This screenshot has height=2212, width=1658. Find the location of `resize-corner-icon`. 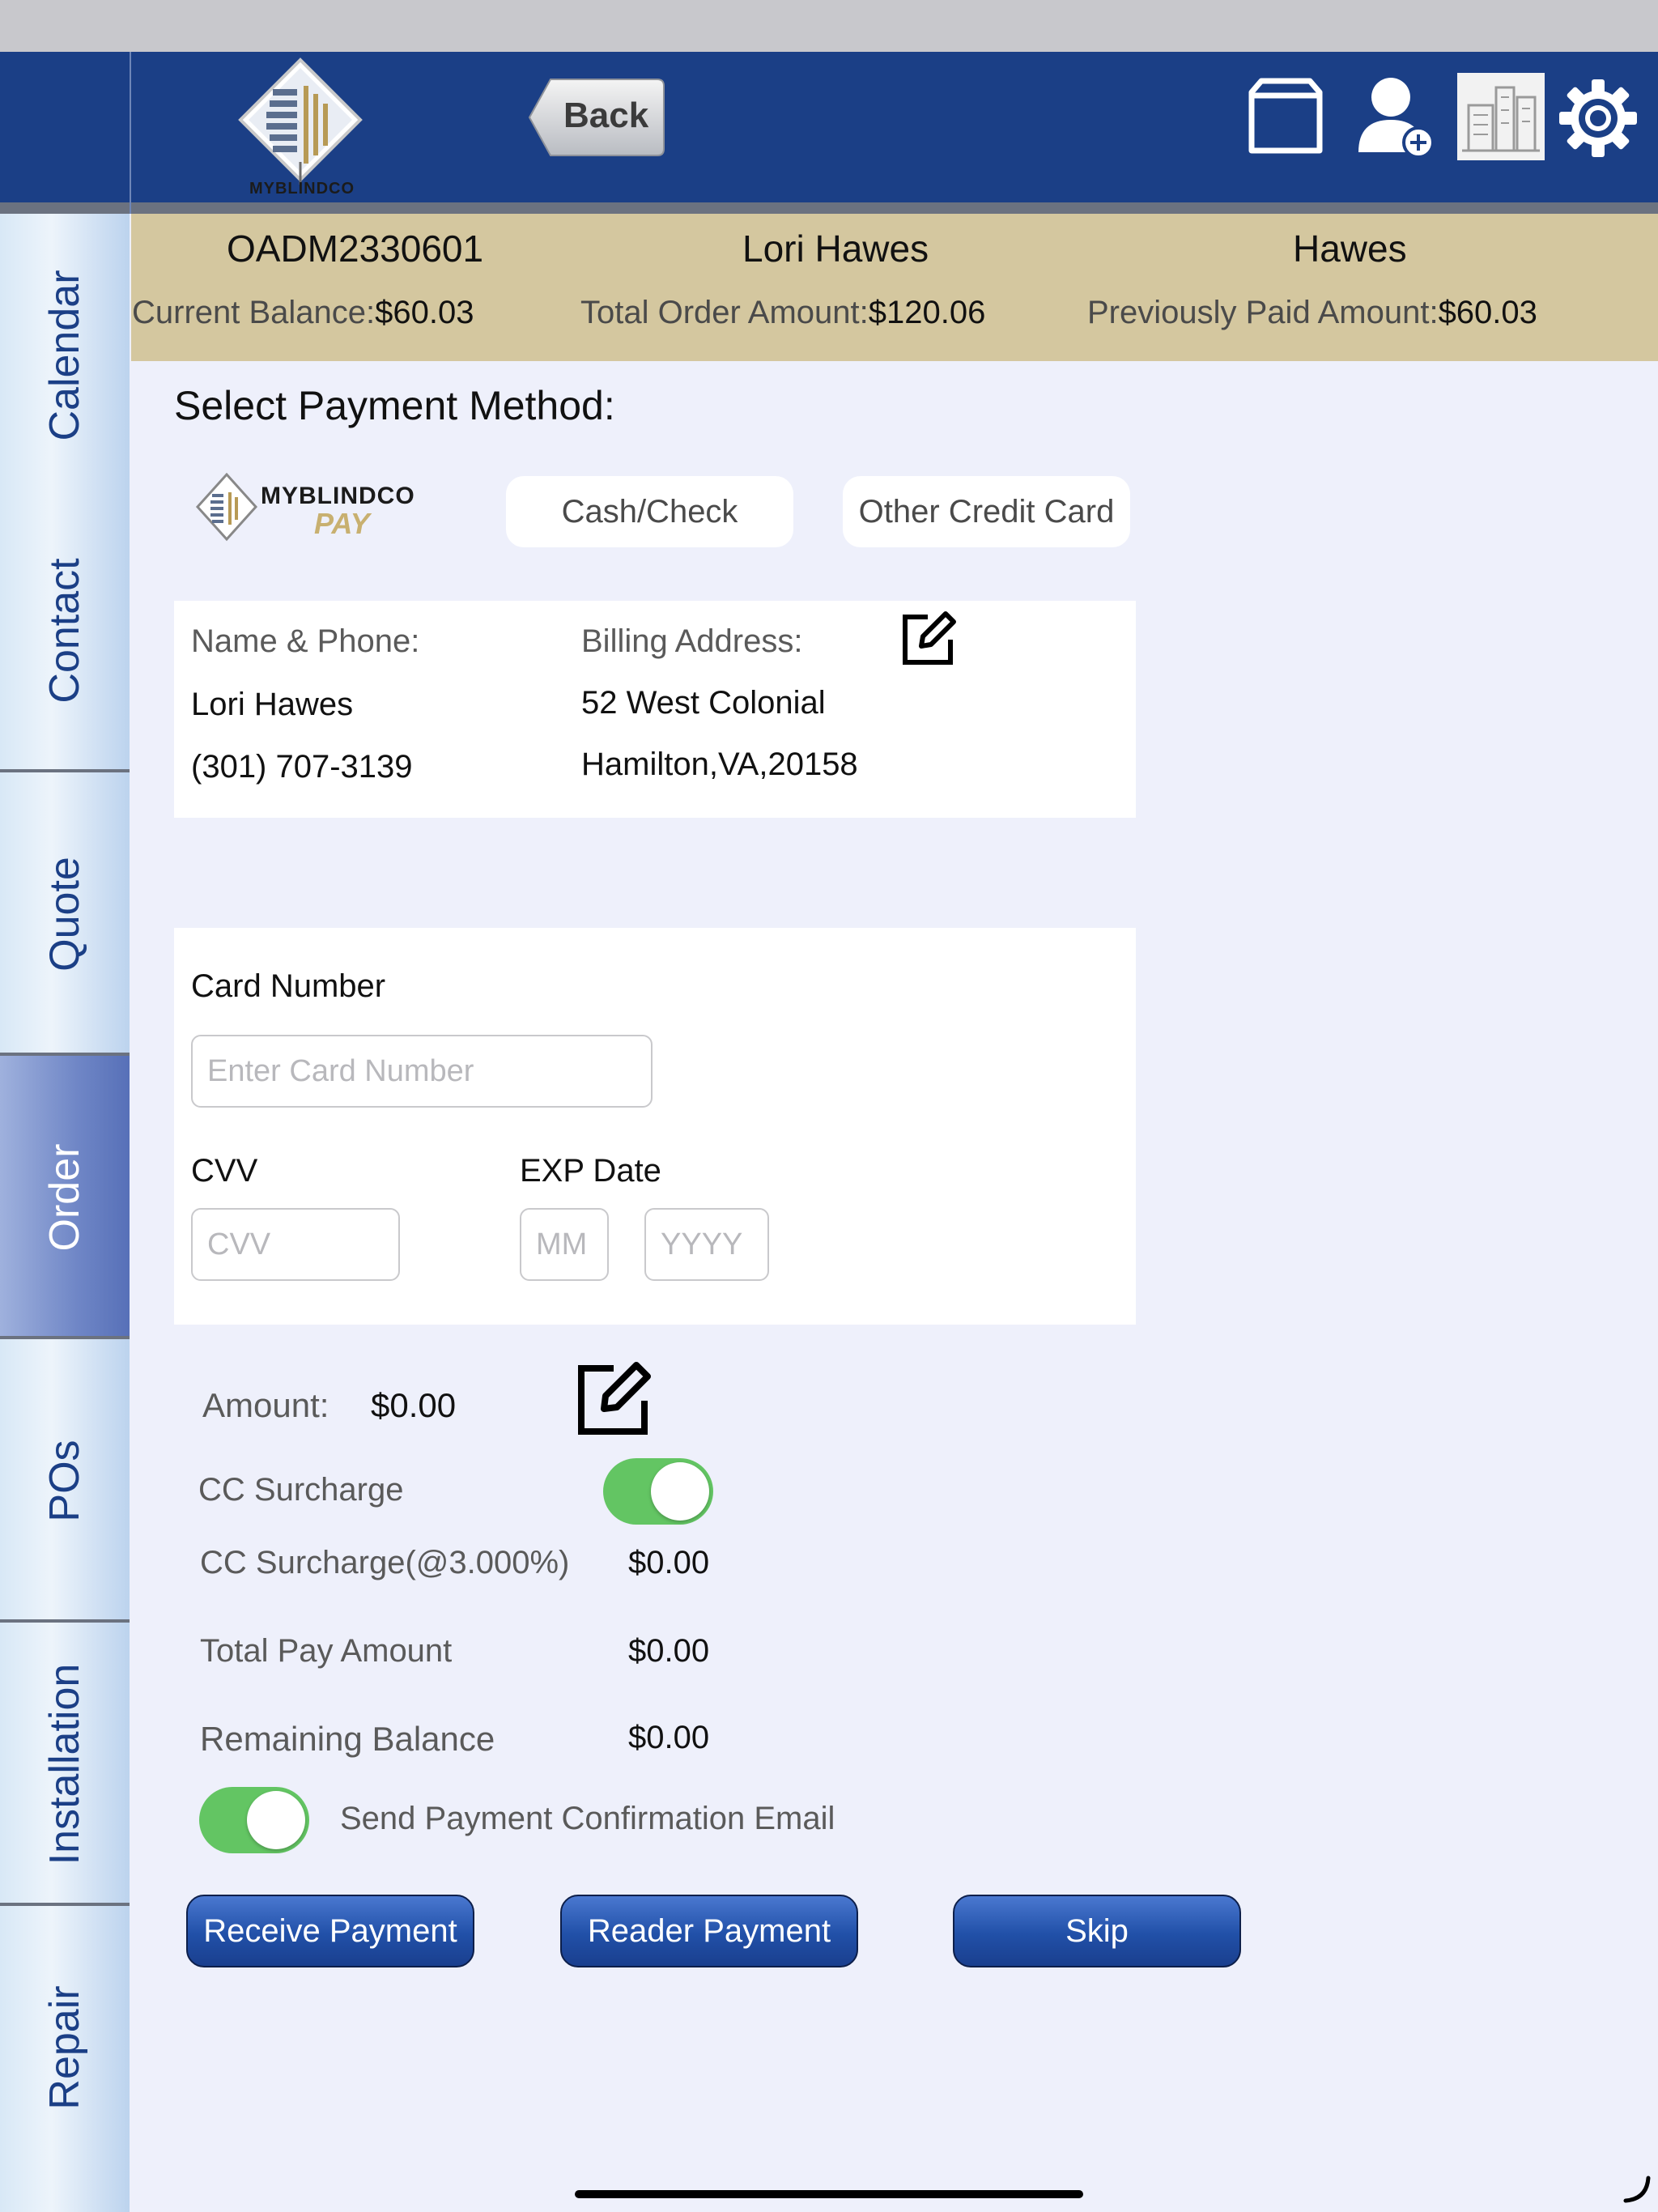

resize-corner-icon is located at coordinates (1637, 2189).